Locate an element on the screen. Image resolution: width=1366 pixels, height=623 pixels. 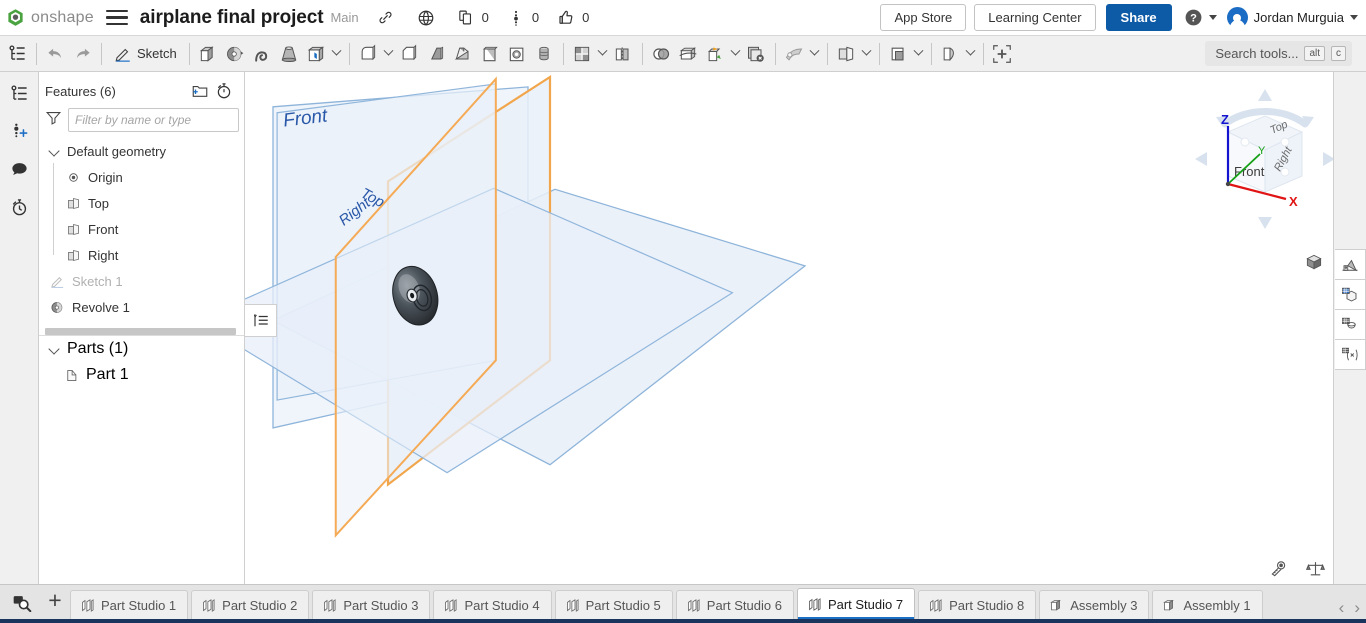
learning-center-button: Learning Center is located at coordinates (1035, 17).